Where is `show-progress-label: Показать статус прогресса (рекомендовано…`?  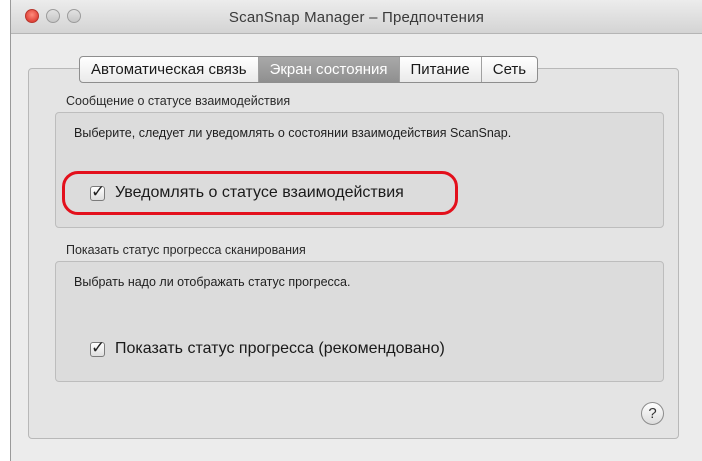
show-progress-label: Показать статус прогресса (рекомендовано… is located at coordinates (280, 349).